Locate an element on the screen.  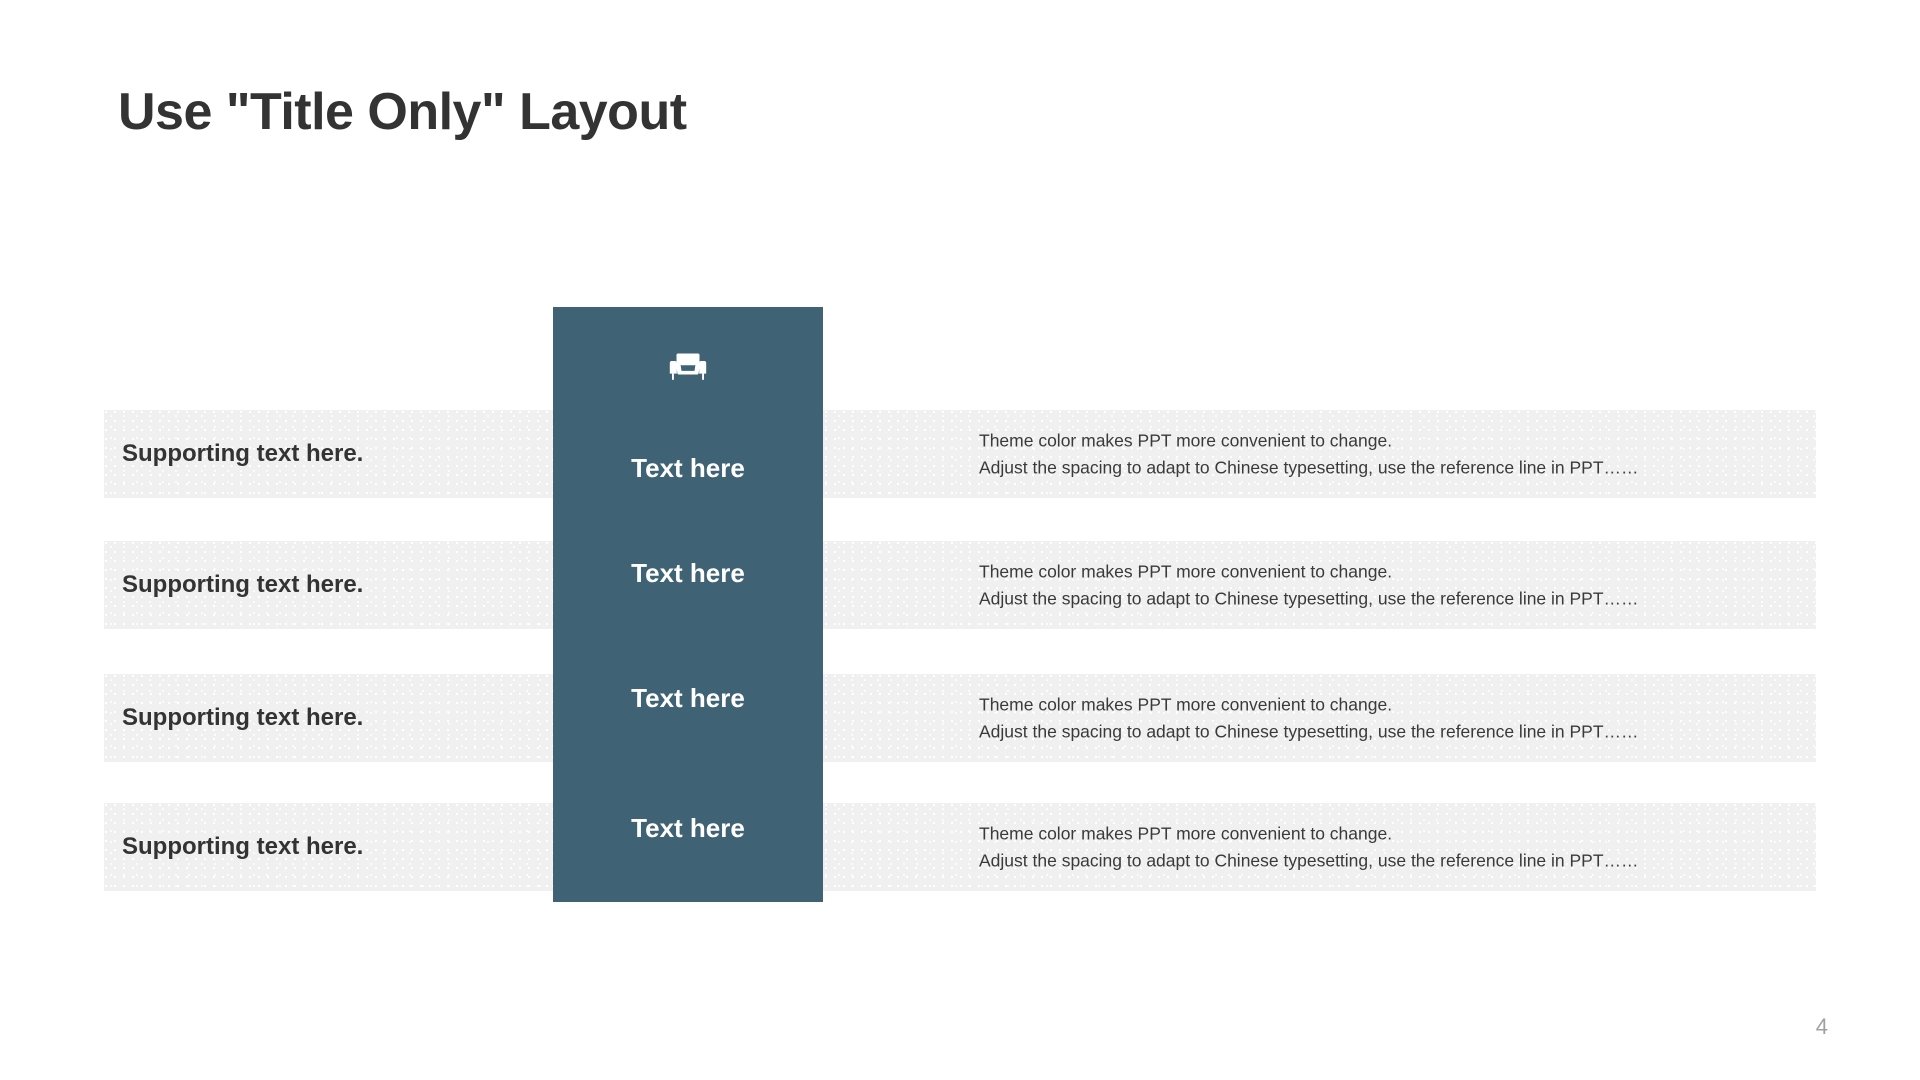
armchair-icon is located at coordinates (688, 370).